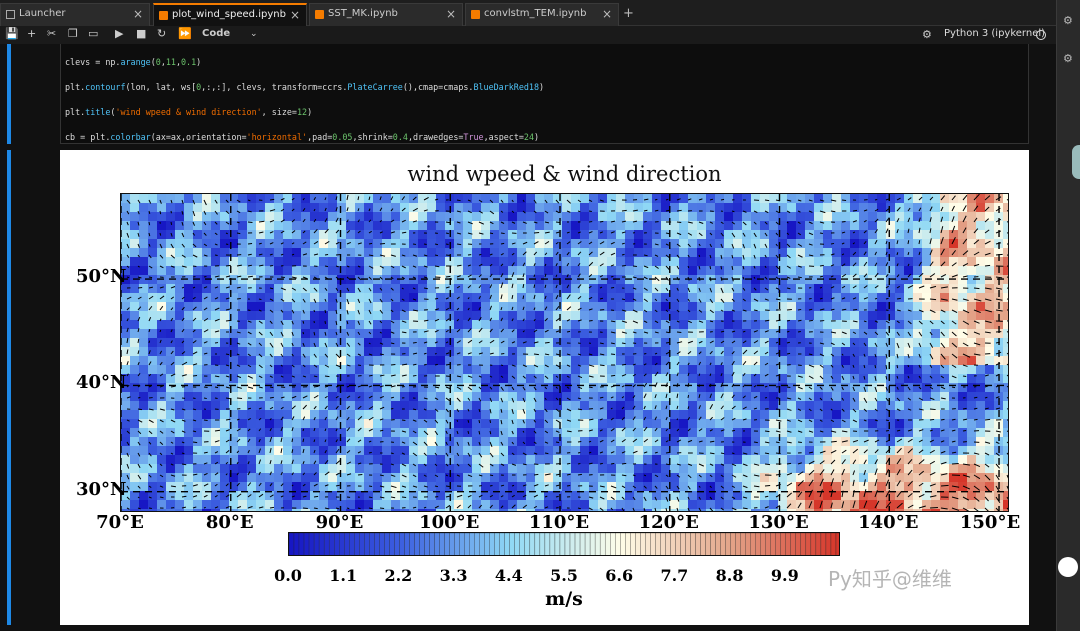 The image size is (1080, 631). What do you see at coordinates (1068, 567) in the screenshot?
I see `assistant-badge-icon` at bounding box center [1068, 567].